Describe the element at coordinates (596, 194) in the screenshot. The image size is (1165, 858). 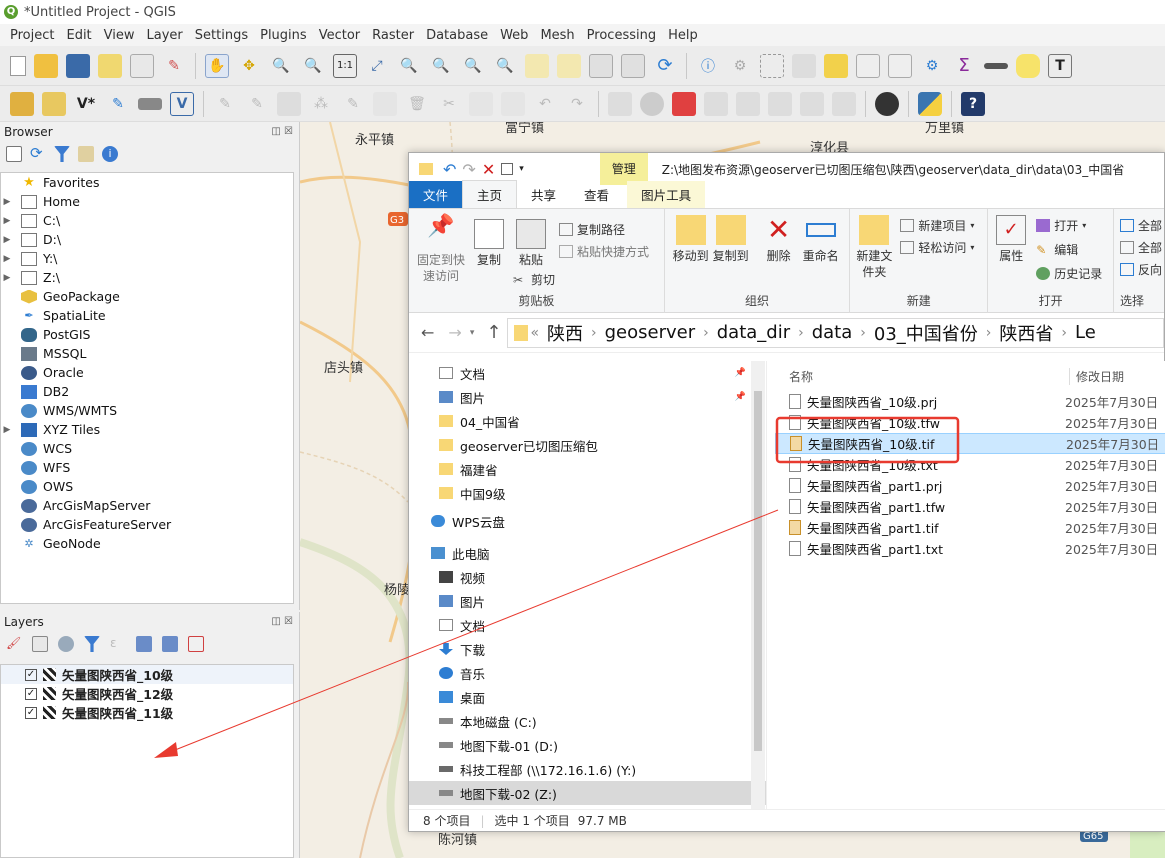
I see `tab-view: 查看` at that location.